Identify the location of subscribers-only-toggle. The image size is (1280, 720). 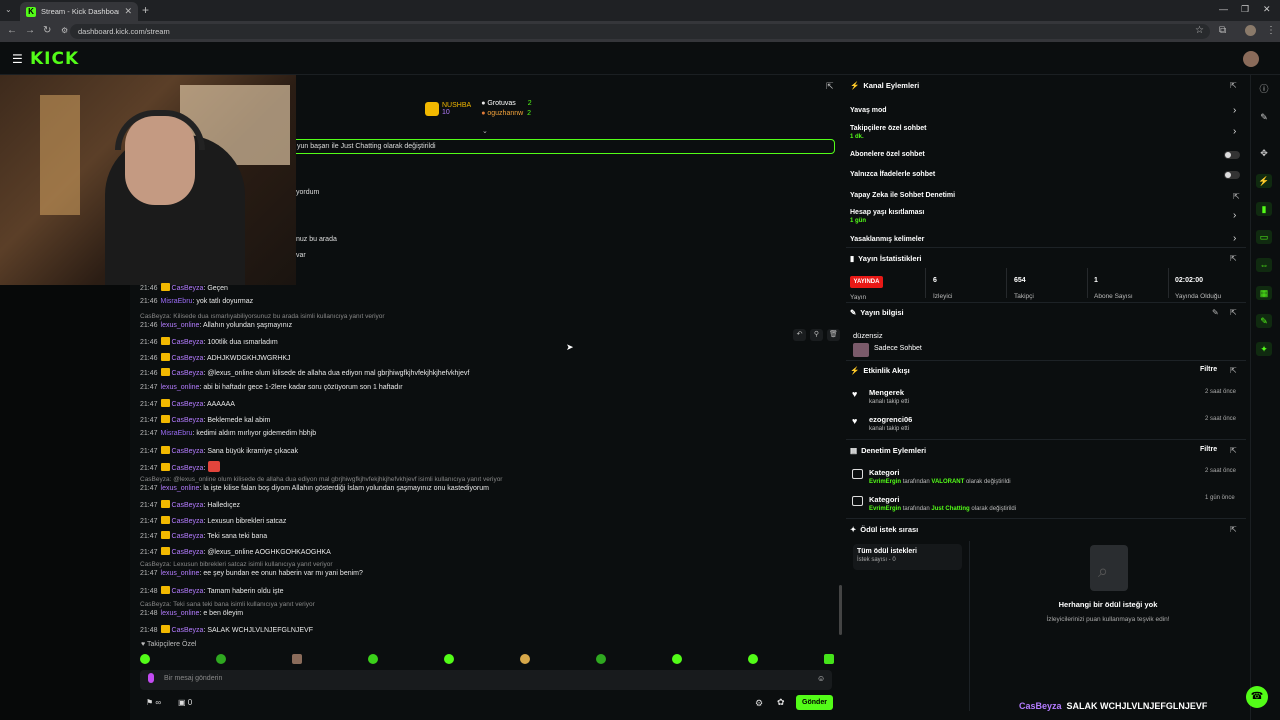
(1232, 155).